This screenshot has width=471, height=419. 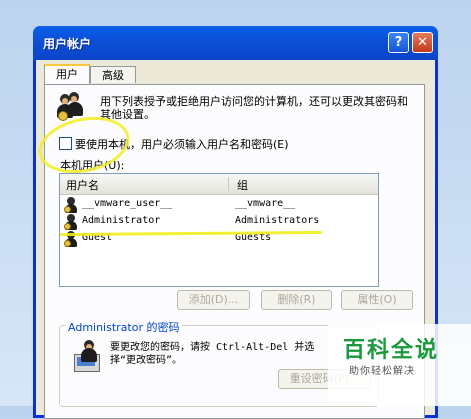 What do you see at coordinates (124, 327) in the screenshot?
I see `password-section-title: Administrator 的密码` at bounding box center [124, 327].